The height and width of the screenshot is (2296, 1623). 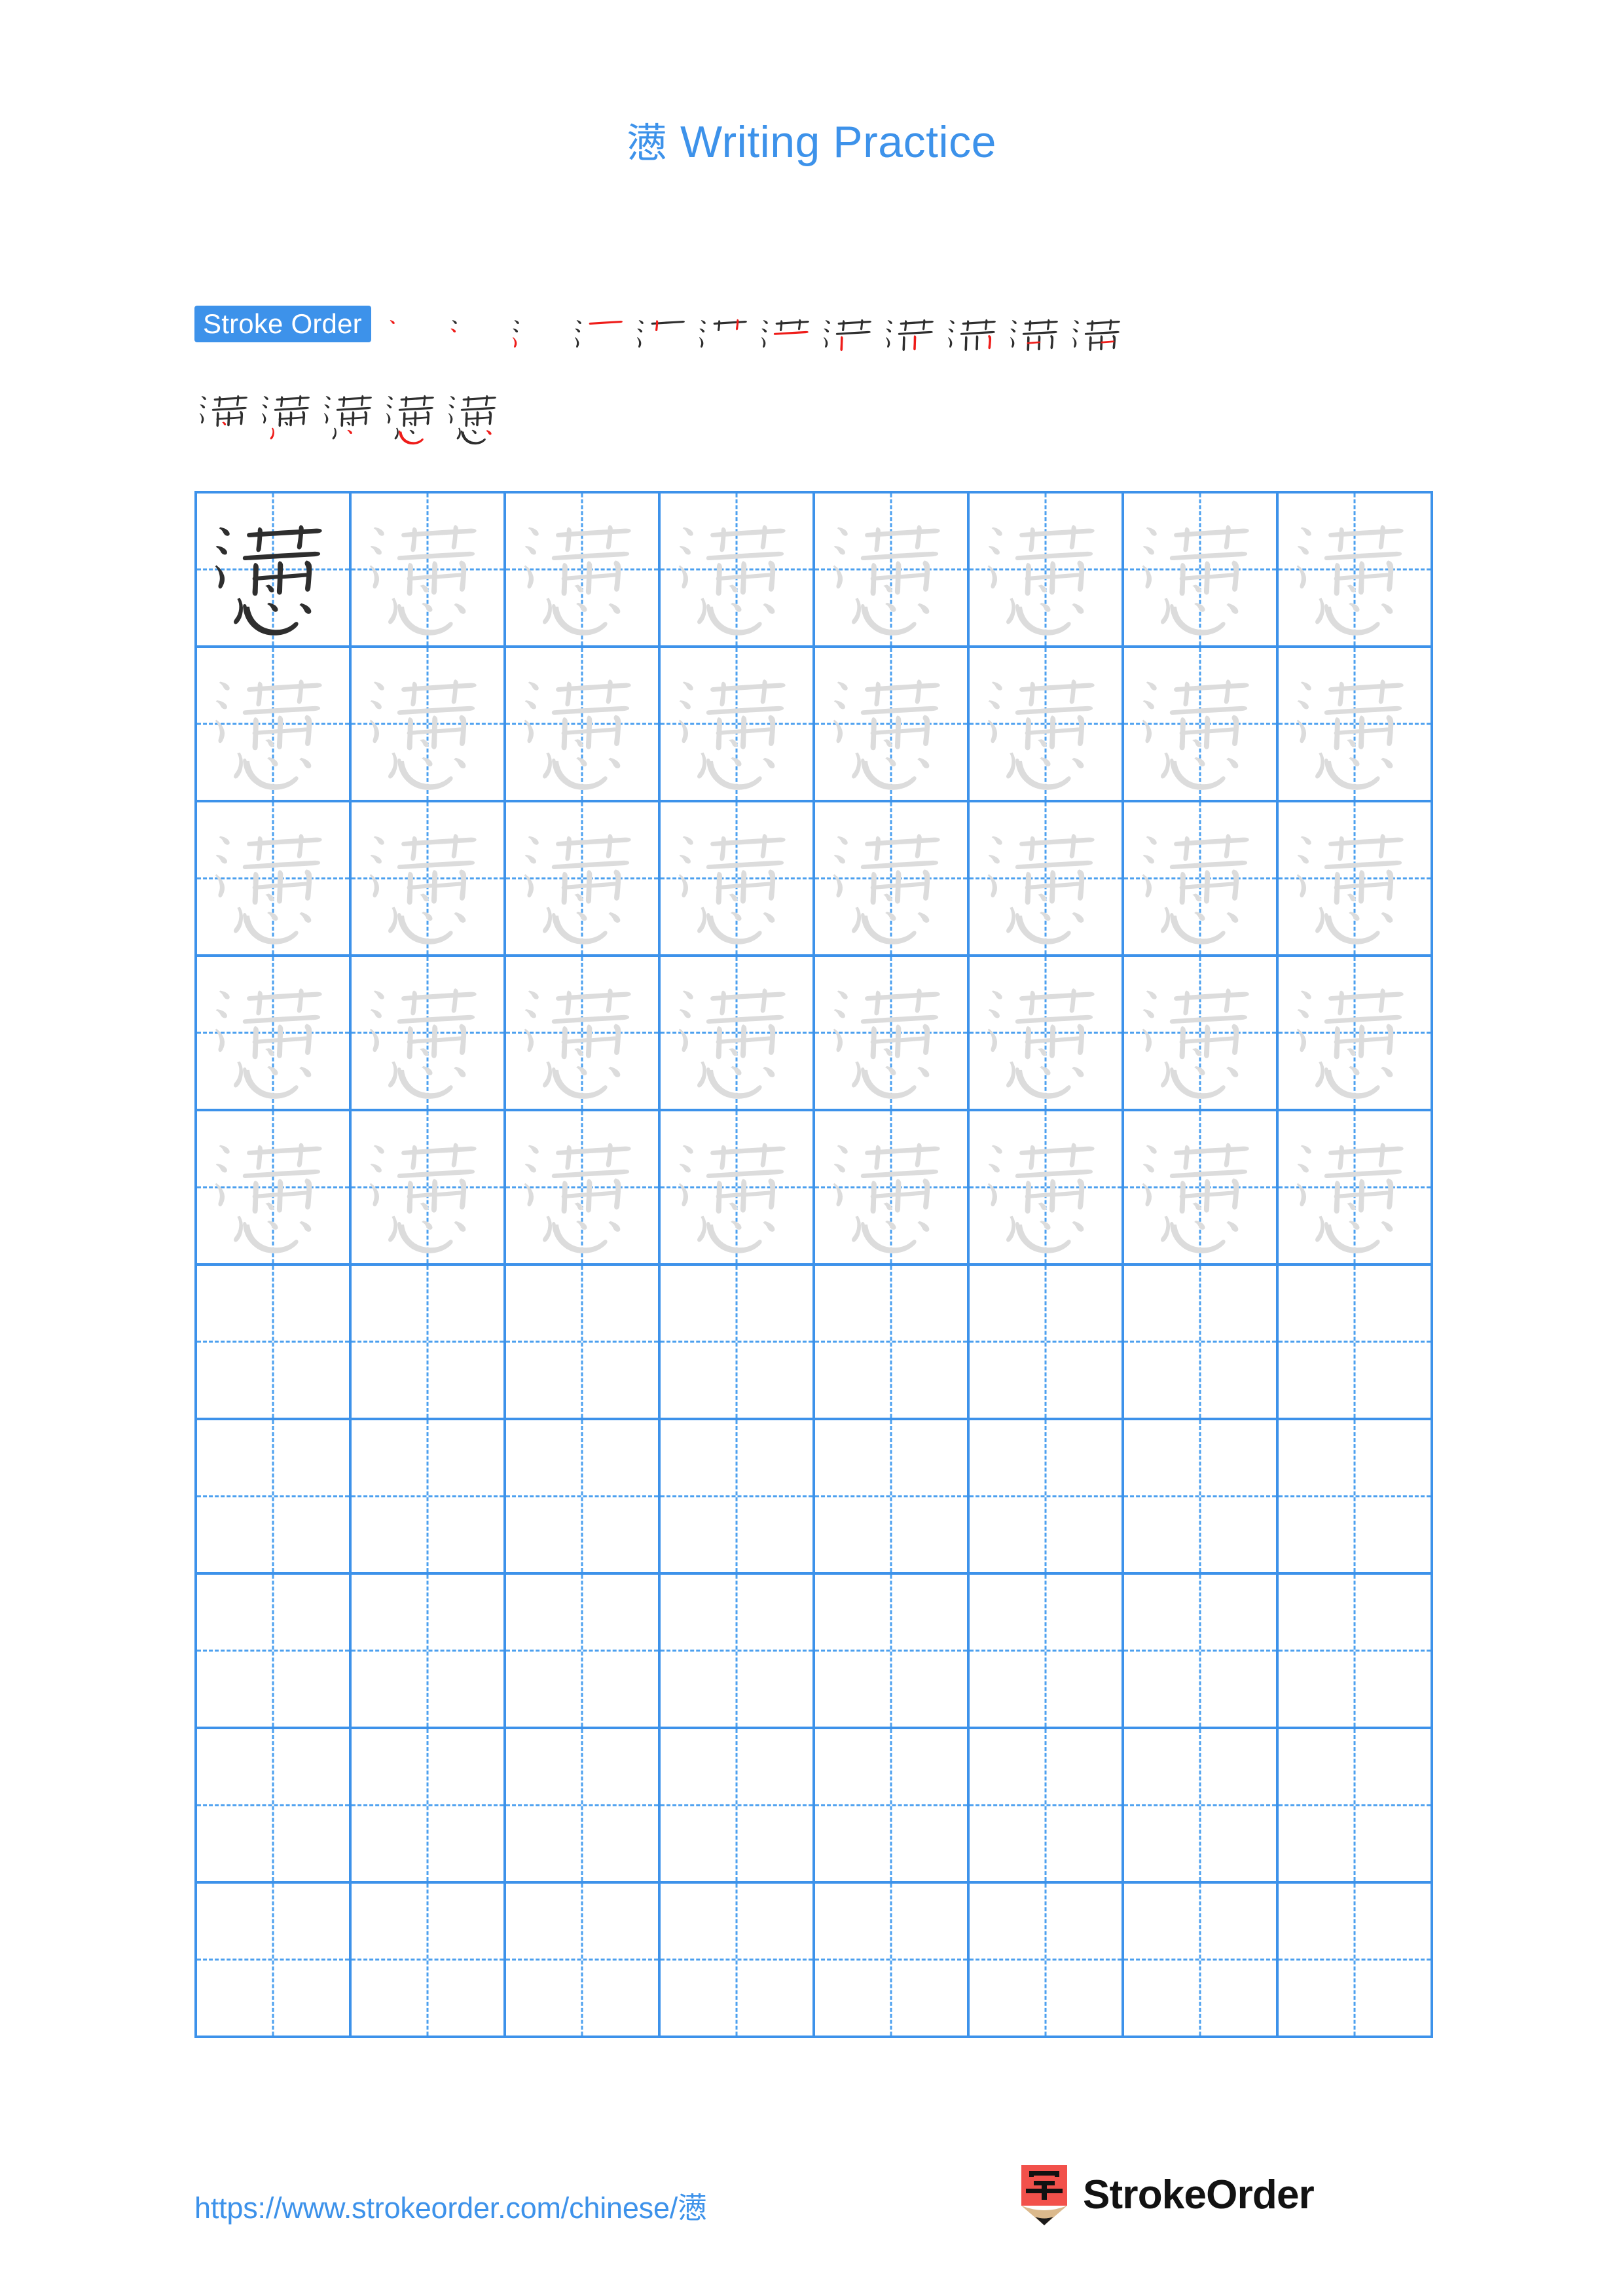 I want to click on practice-cell-r7c1, so click(x=274, y=1496).